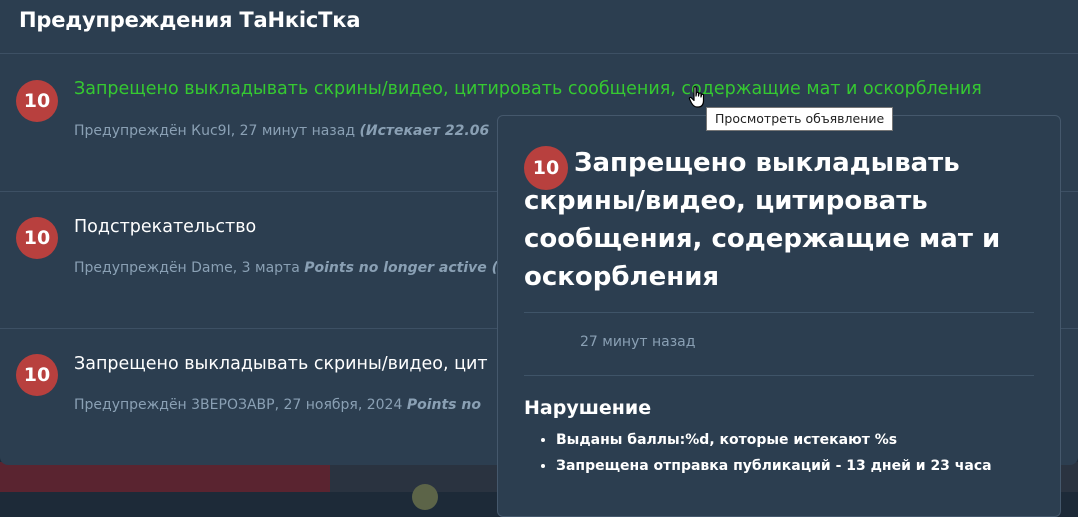 The height and width of the screenshot is (517, 1078). I want to click on hand-pointer-icon, so click(696, 97).